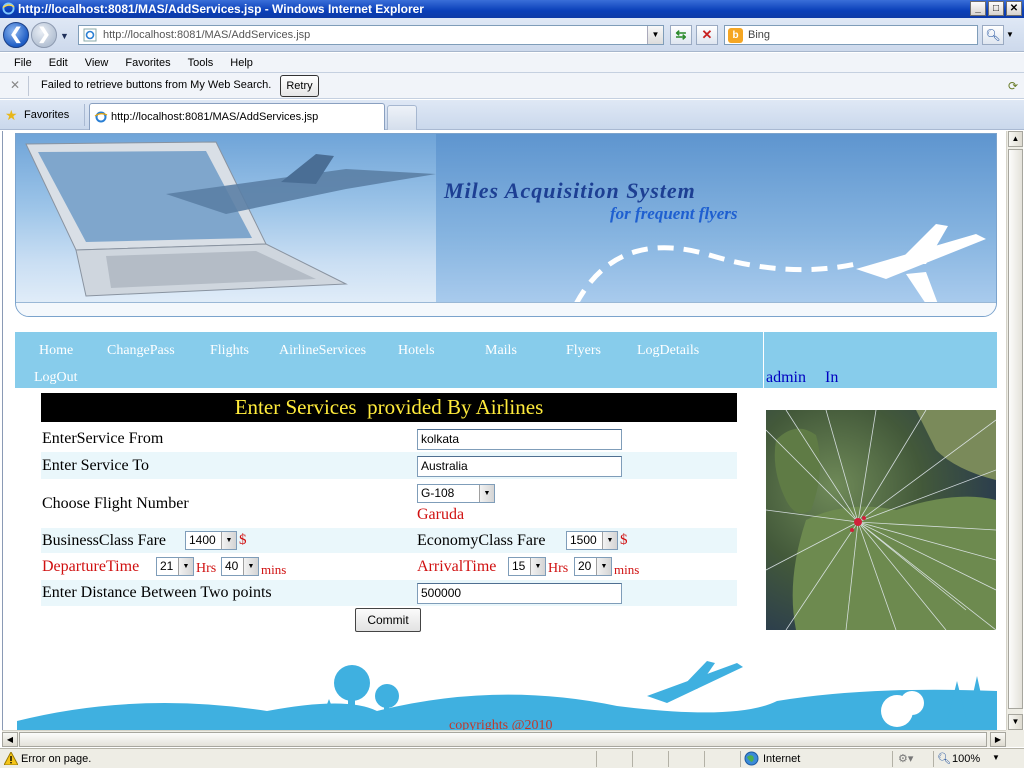 Image resolution: width=1024 pixels, height=768 pixels. Describe the element at coordinates (519, 593) in the screenshot. I see `distance-input: 500000` at that location.